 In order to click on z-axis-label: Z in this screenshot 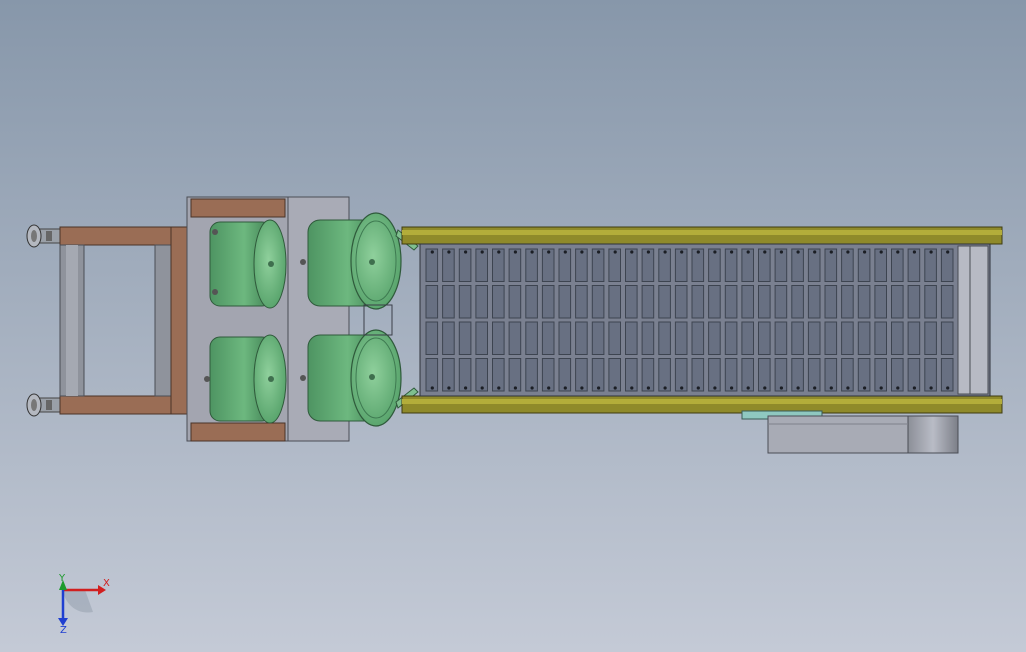, I will do `click(63, 630)`.